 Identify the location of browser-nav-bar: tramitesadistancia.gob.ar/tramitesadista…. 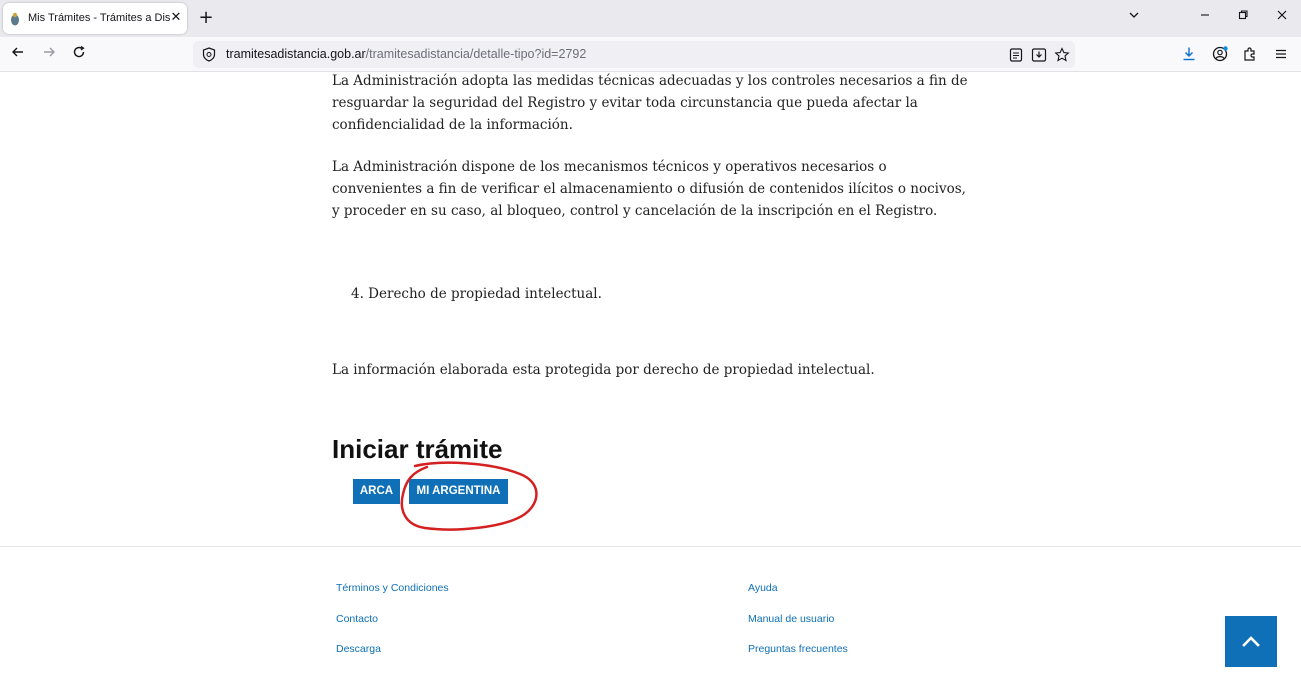
(650, 54).